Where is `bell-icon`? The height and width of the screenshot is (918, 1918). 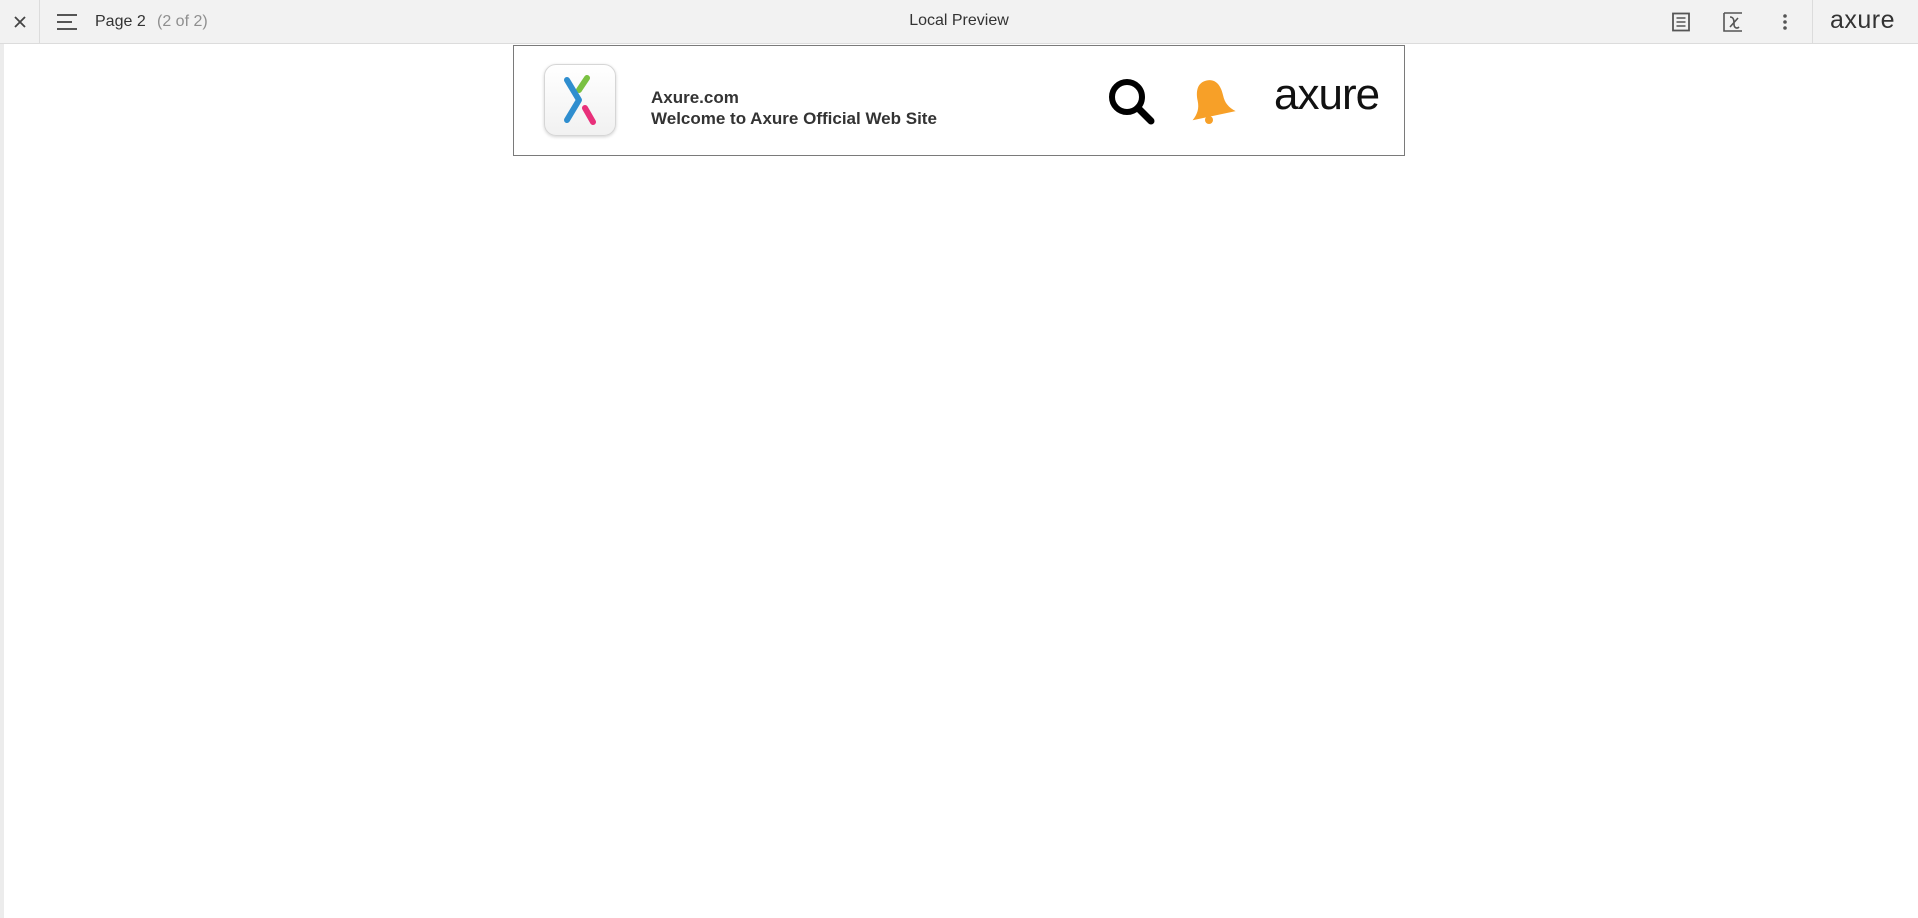 bell-icon is located at coordinates (1214, 102).